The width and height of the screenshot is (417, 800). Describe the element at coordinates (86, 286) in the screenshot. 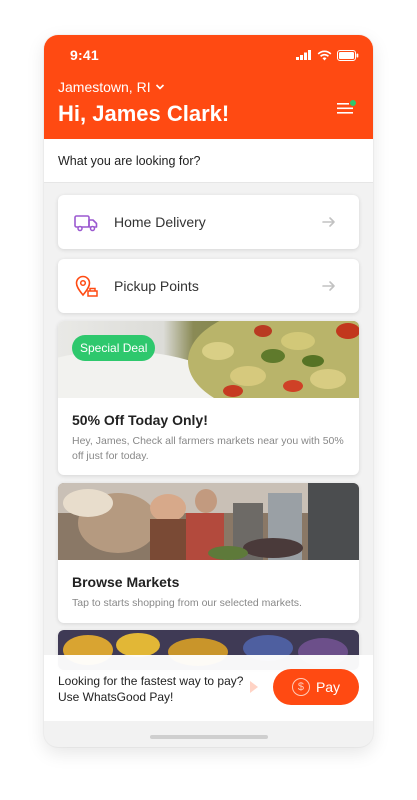

I see `pickup-pin-icon` at that location.